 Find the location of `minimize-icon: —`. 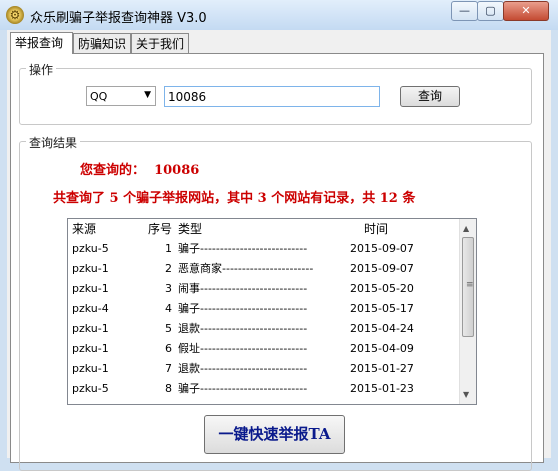

minimize-icon: — is located at coordinates (464, 10).